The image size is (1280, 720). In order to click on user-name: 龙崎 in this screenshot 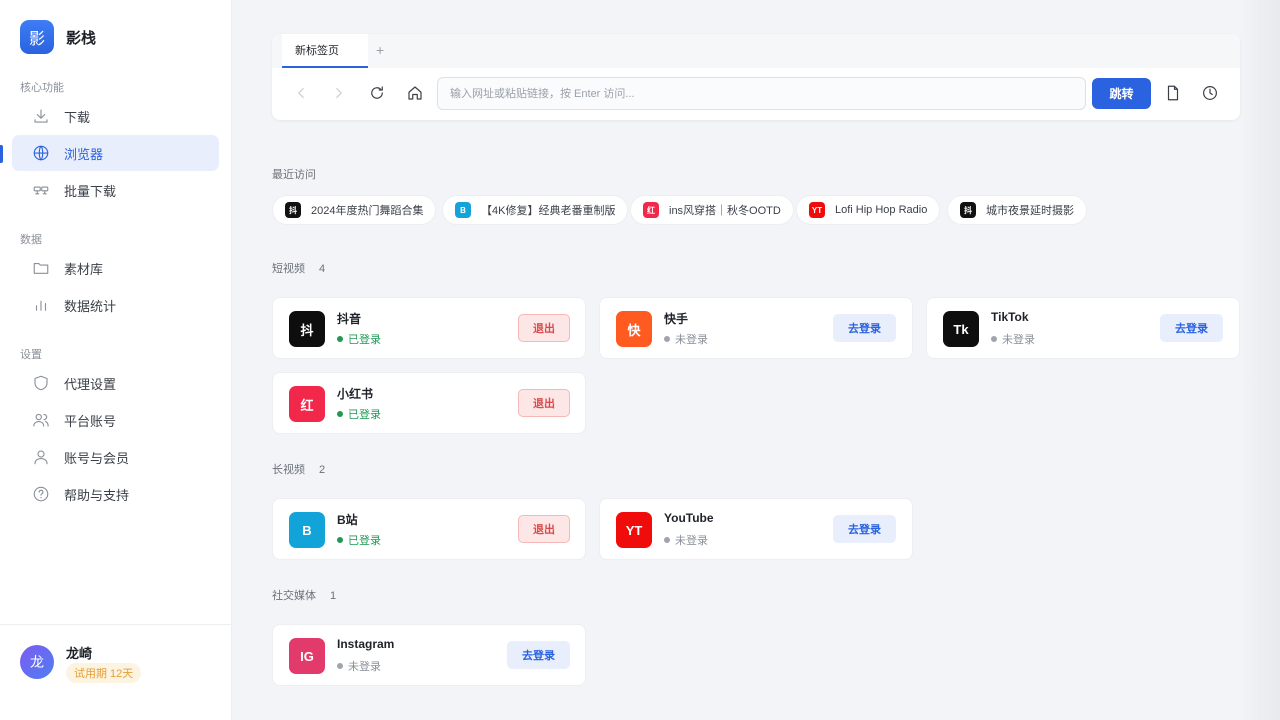, I will do `click(79, 653)`.